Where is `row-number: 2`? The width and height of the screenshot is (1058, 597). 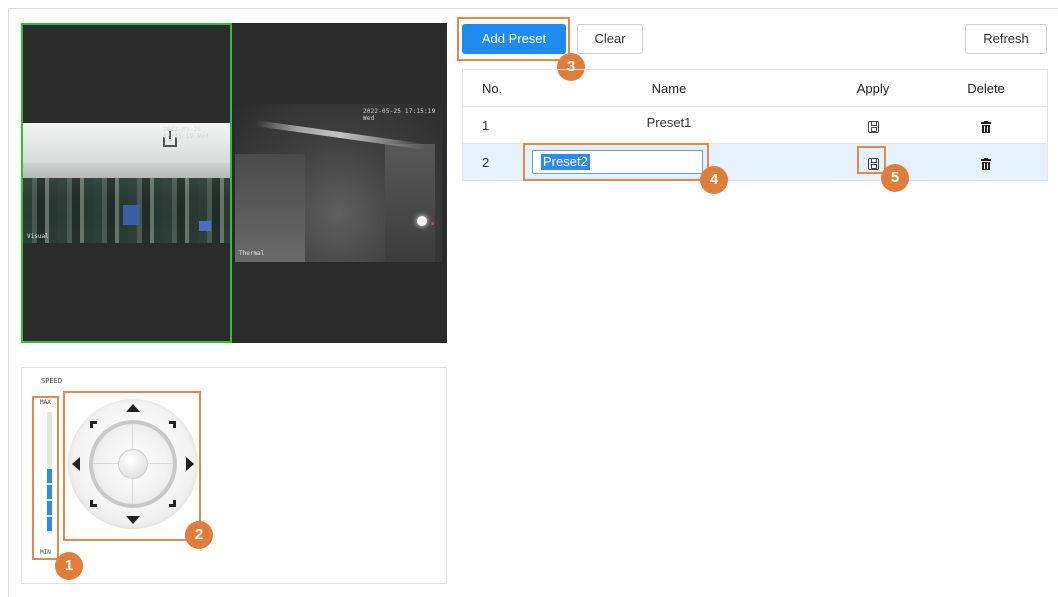 row-number: 2 is located at coordinates (486, 162).